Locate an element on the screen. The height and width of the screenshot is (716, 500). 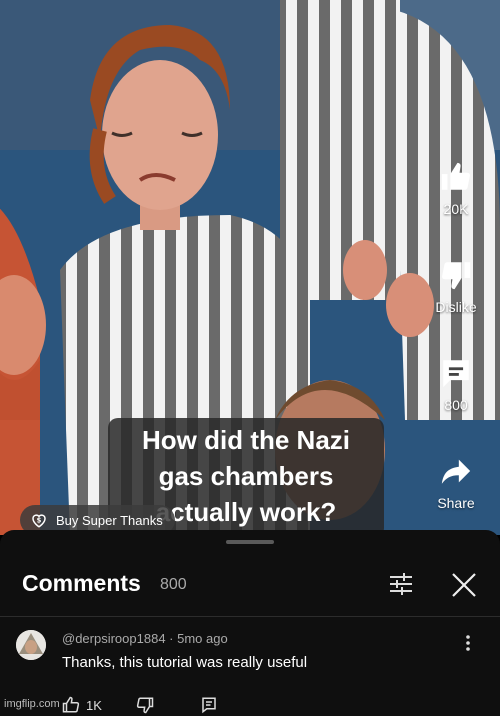
sliders-icon is located at coordinates (401, 584).